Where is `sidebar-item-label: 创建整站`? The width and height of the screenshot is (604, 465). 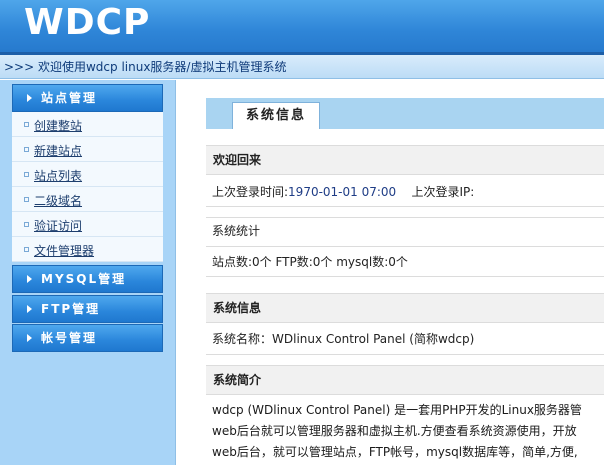
sidebar-item-label: 创建整站 is located at coordinates (58, 126).